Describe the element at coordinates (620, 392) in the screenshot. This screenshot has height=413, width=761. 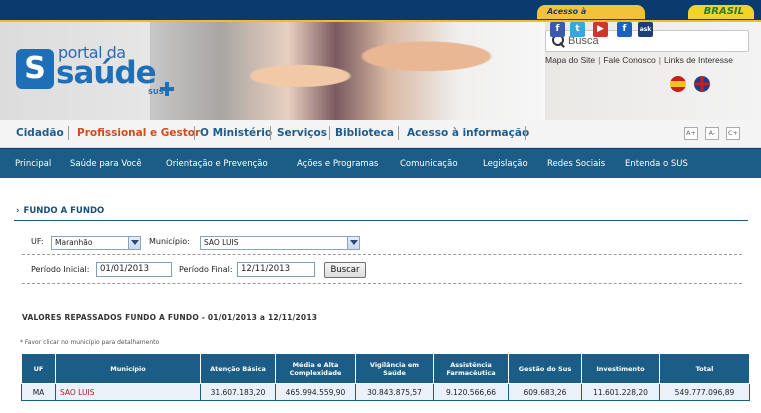
I see `cell-investimento: 11.601.228,20` at that location.